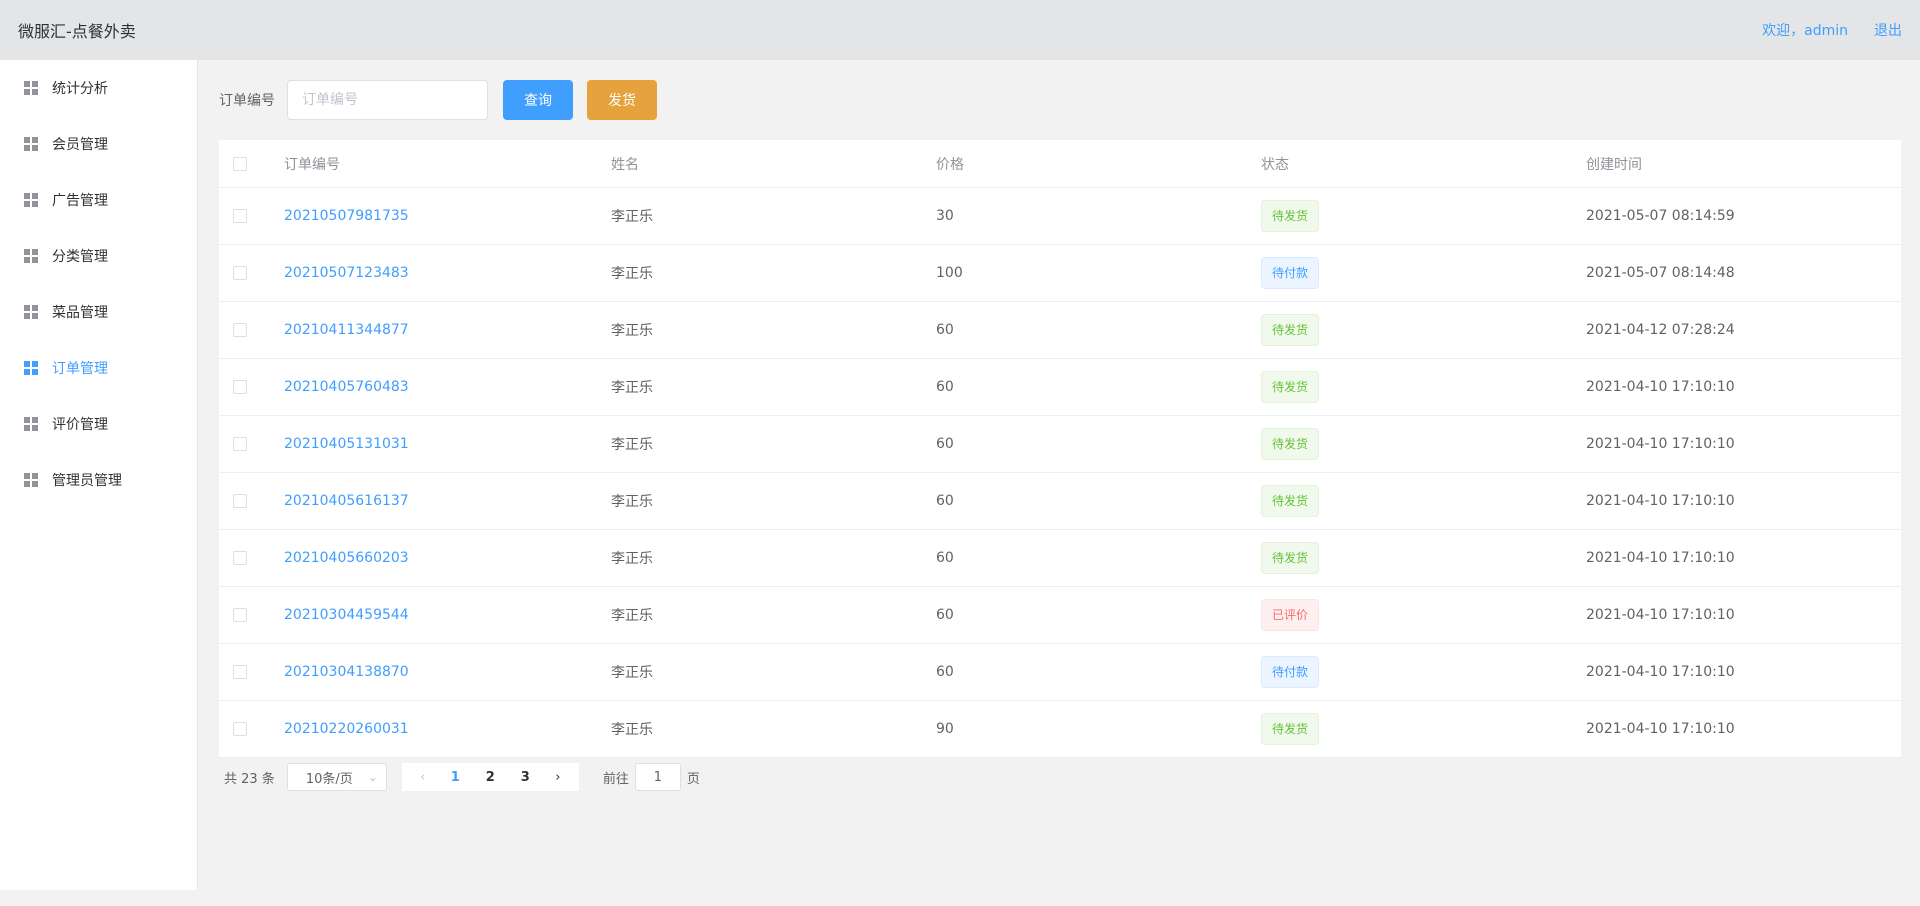 The image size is (1920, 906). I want to click on order-no-link: 20210507981735, so click(346, 216).